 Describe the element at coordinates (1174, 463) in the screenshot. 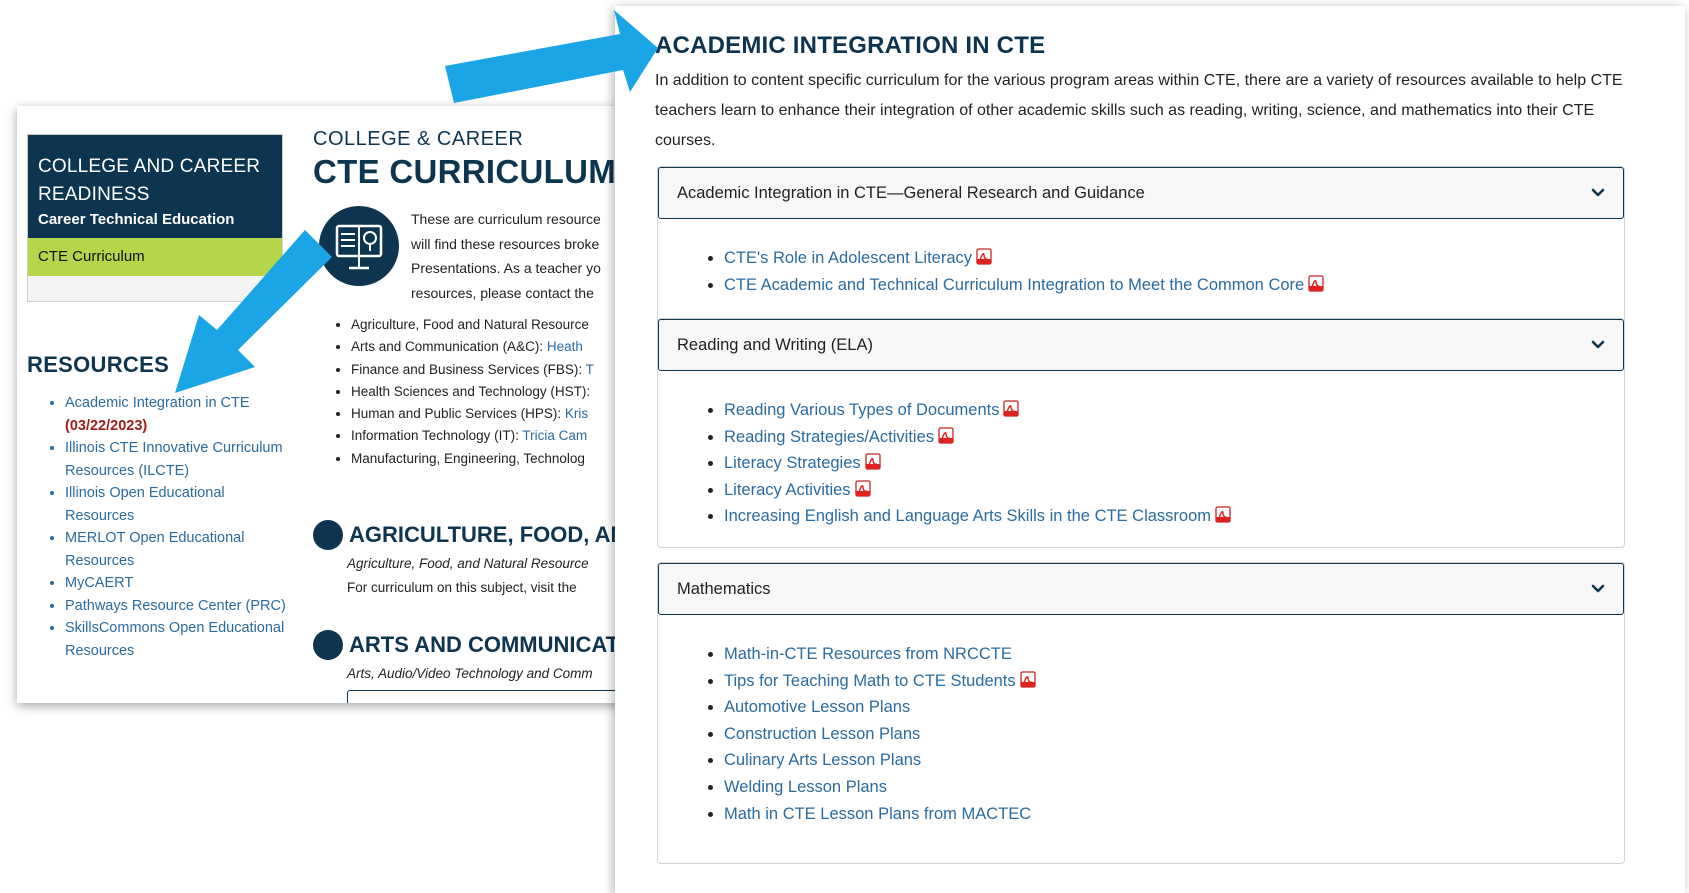

I see `list-item: Literacy Strategies` at that location.